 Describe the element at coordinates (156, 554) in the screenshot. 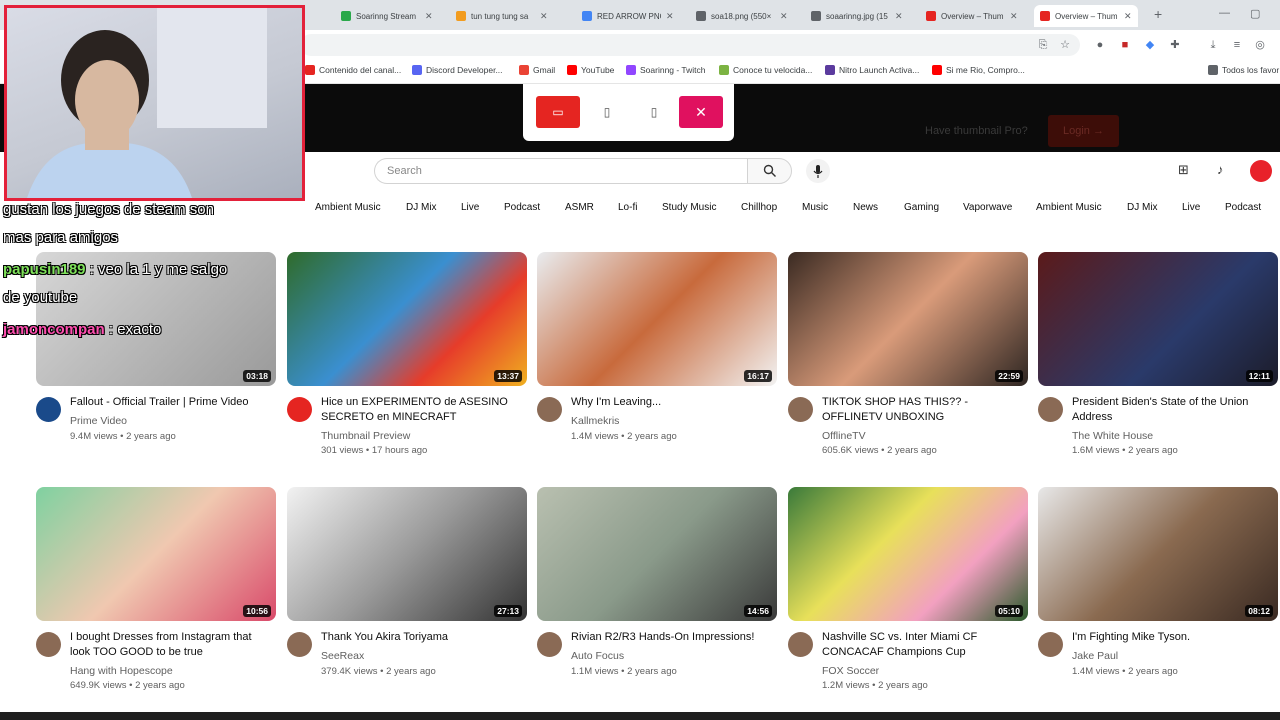

I see `video-thumbnail: 10:56` at that location.